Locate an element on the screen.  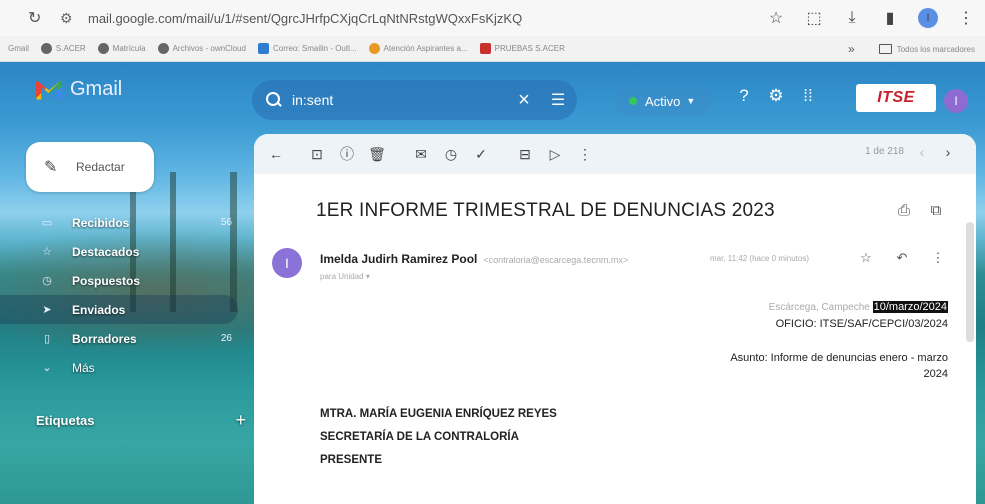
snooze-icon: ◷ is located at coordinates (451, 154).